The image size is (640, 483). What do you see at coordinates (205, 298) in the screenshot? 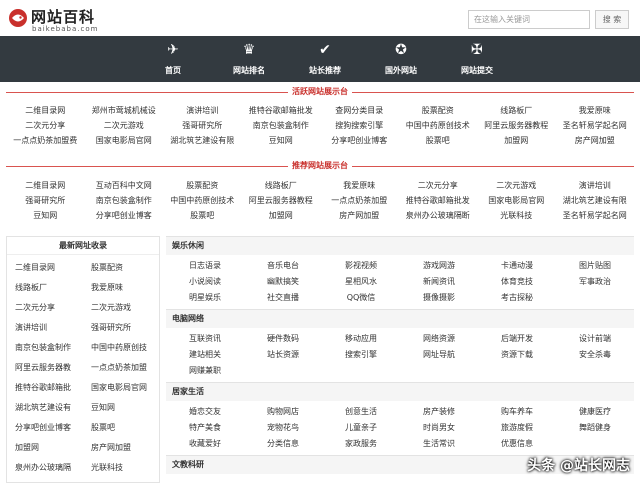
I see `category-link: 明星娱乐` at bounding box center [205, 298].